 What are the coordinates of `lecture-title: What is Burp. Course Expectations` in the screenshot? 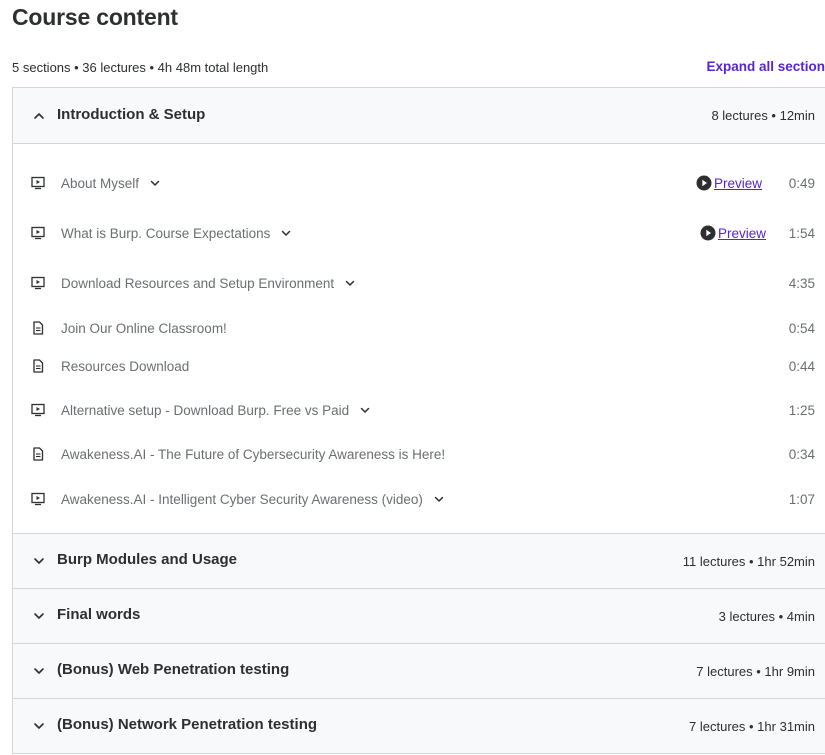 It's located at (176, 233).